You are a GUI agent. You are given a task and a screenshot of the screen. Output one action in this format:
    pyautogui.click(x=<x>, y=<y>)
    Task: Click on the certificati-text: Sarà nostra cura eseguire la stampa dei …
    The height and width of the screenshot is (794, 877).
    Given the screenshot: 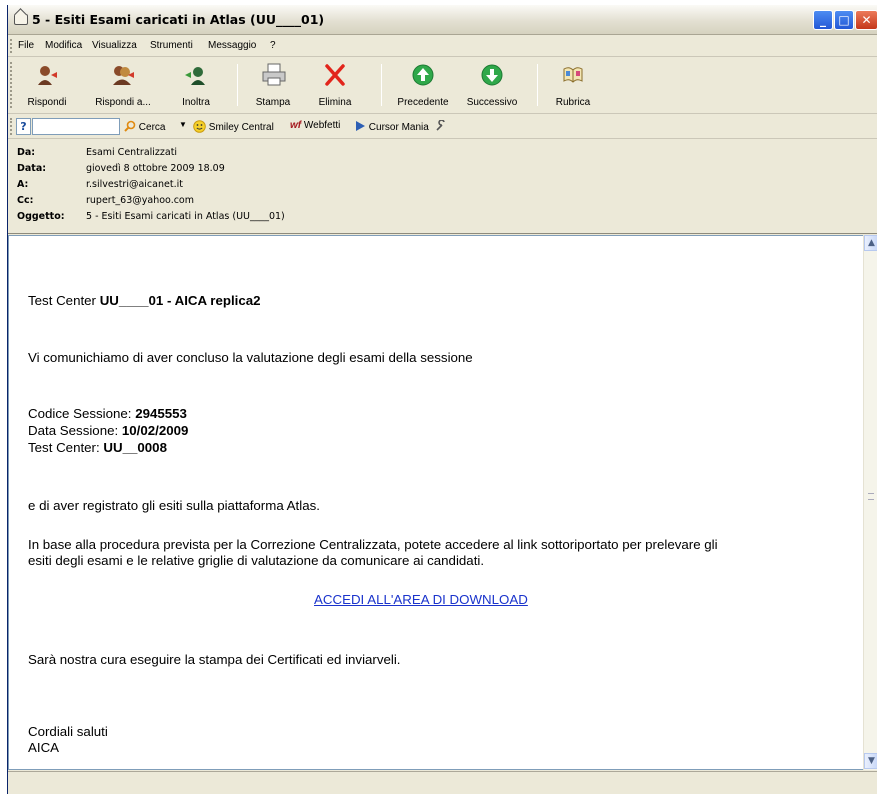 What is the action you would take?
    pyautogui.click(x=214, y=659)
    